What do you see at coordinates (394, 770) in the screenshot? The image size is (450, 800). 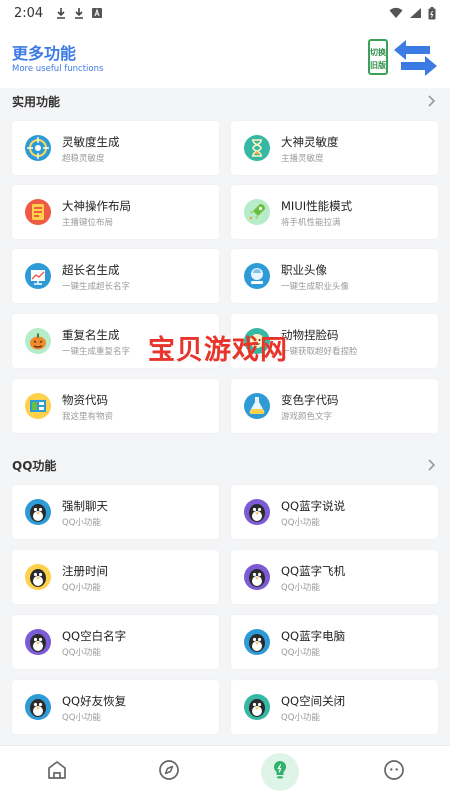 I see `chat-icon` at bounding box center [394, 770].